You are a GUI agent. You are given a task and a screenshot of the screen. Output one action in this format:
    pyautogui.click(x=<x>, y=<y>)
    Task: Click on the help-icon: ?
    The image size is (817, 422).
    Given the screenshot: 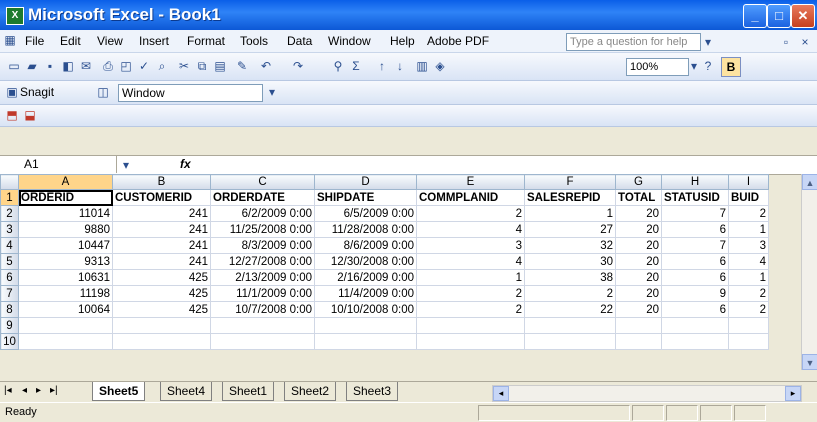 What is the action you would take?
    pyautogui.click(x=708, y=66)
    